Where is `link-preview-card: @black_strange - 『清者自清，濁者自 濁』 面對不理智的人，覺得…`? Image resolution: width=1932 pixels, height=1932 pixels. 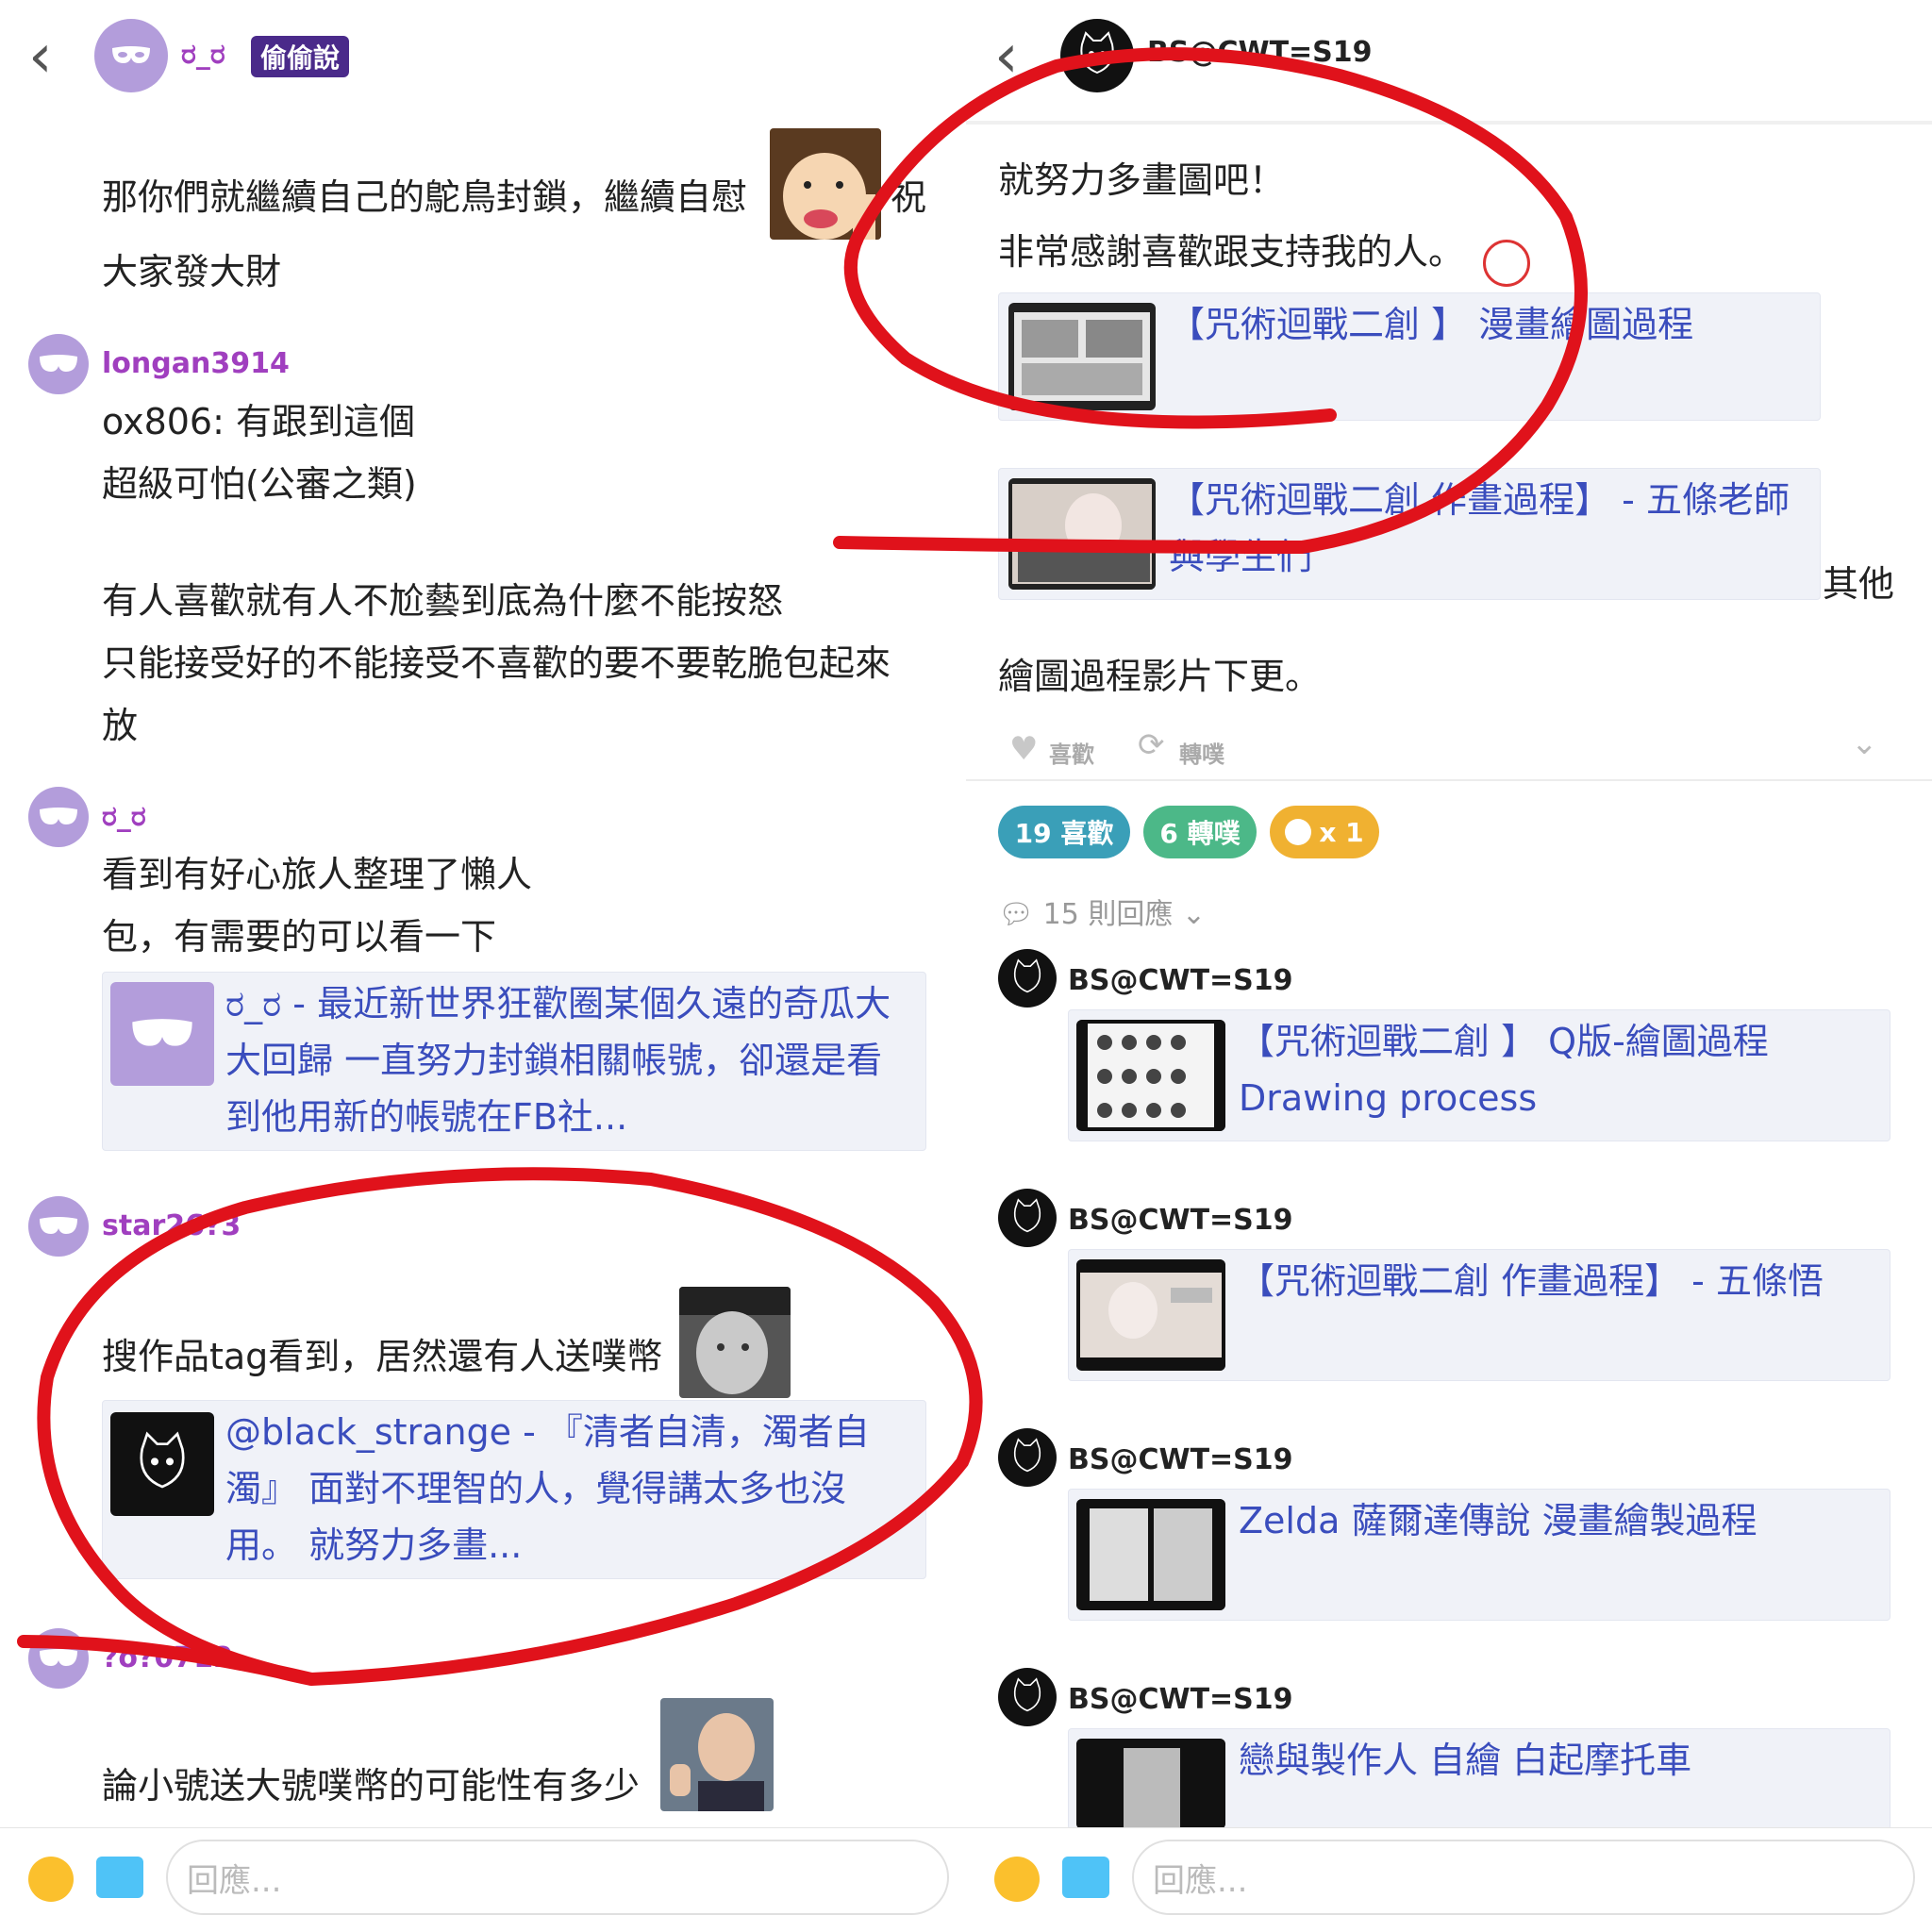
link-preview-card: @black_strange - 『清者自清，濁者自 濁』 面對不理智的人，覺得… is located at coordinates (514, 1490).